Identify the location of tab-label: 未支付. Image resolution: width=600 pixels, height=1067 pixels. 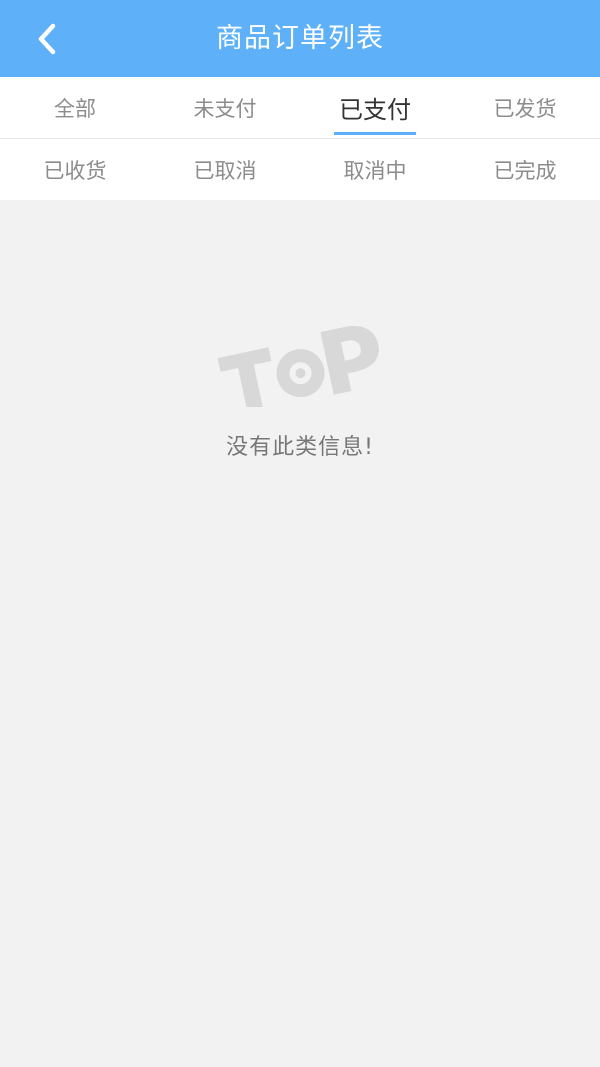
(225, 108).